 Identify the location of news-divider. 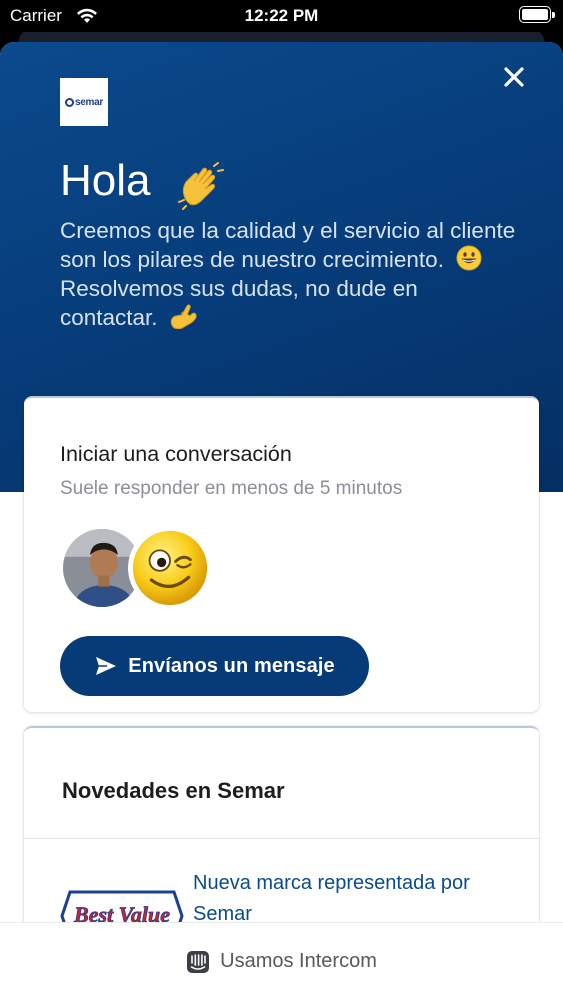
(281, 838).